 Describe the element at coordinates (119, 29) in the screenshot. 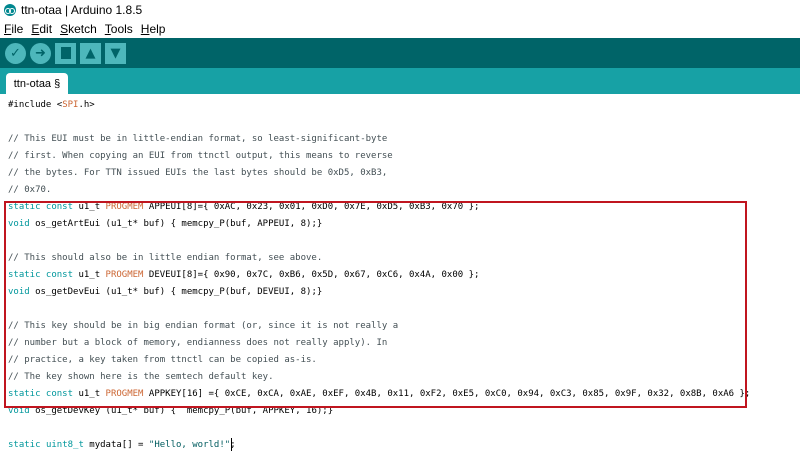

I see `menu-tools: Tools` at that location.